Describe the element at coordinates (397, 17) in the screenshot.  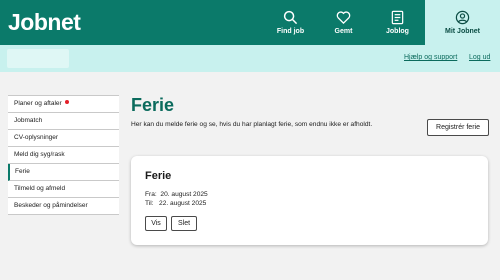
I see `log-icon` at that location.